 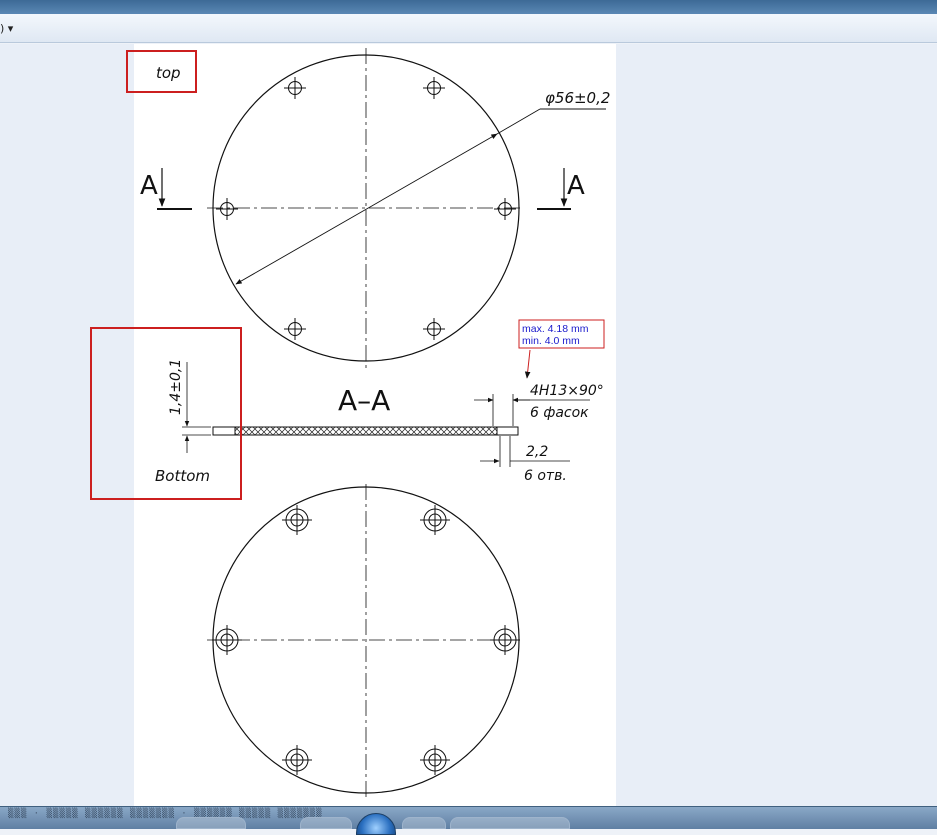 I want to click on viewer-toolbar: ) ▾, so click(x=468, y=28).